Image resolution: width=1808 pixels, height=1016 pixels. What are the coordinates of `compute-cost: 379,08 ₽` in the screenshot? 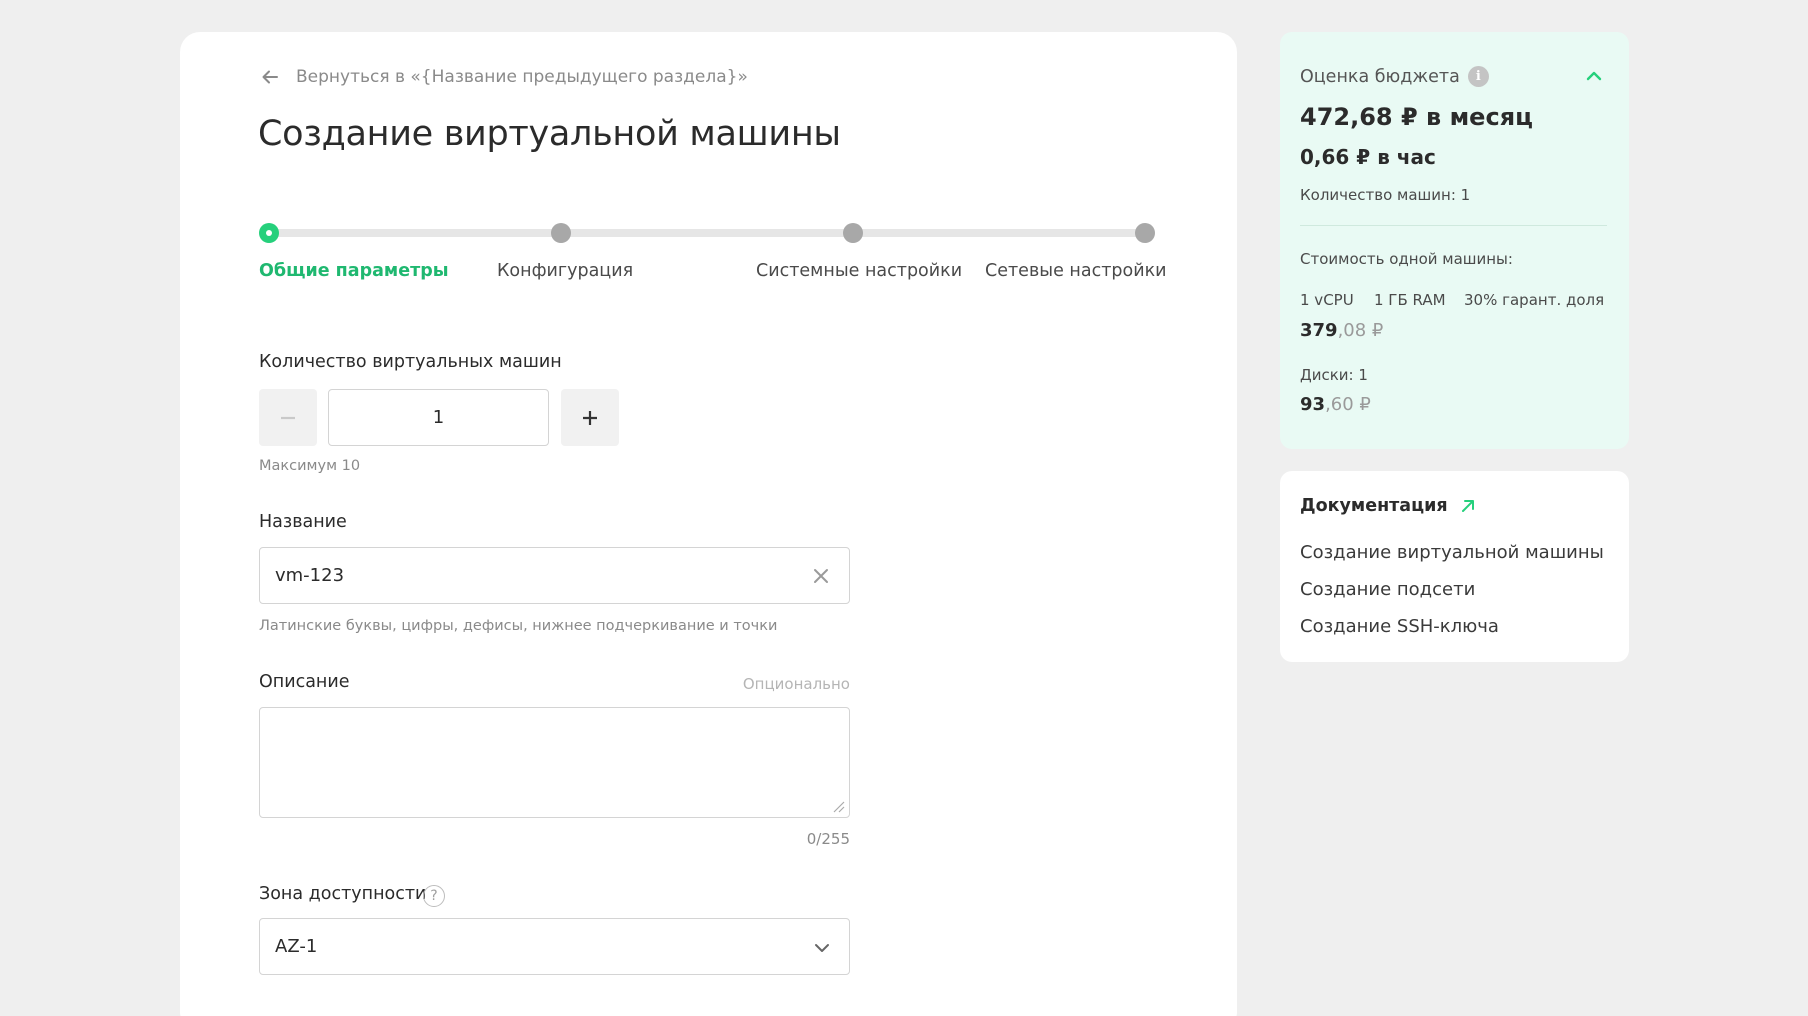 It's located at (1341, 330).